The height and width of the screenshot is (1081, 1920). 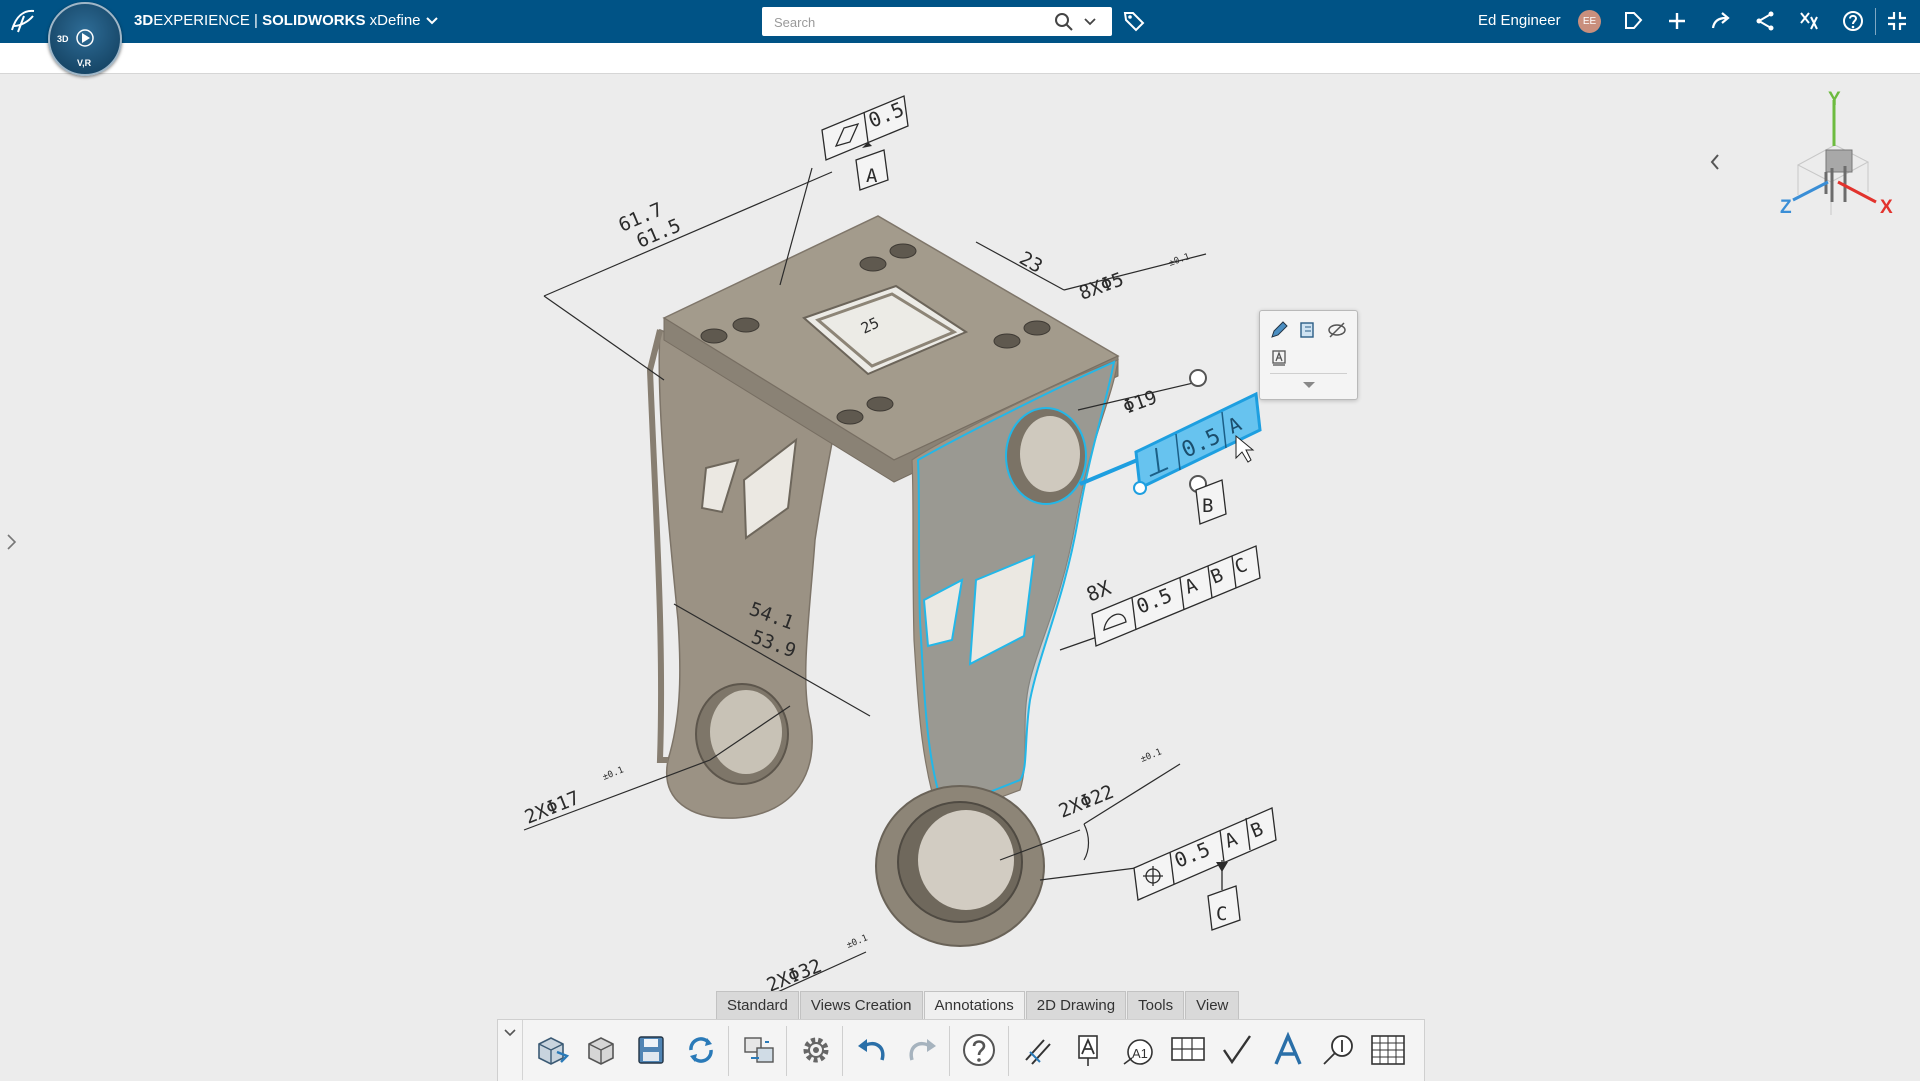 What do you see at coordinates (1050, 454) in the screenshot?
I see `hole-phi19-inner` at bounding box center [1050, 454].